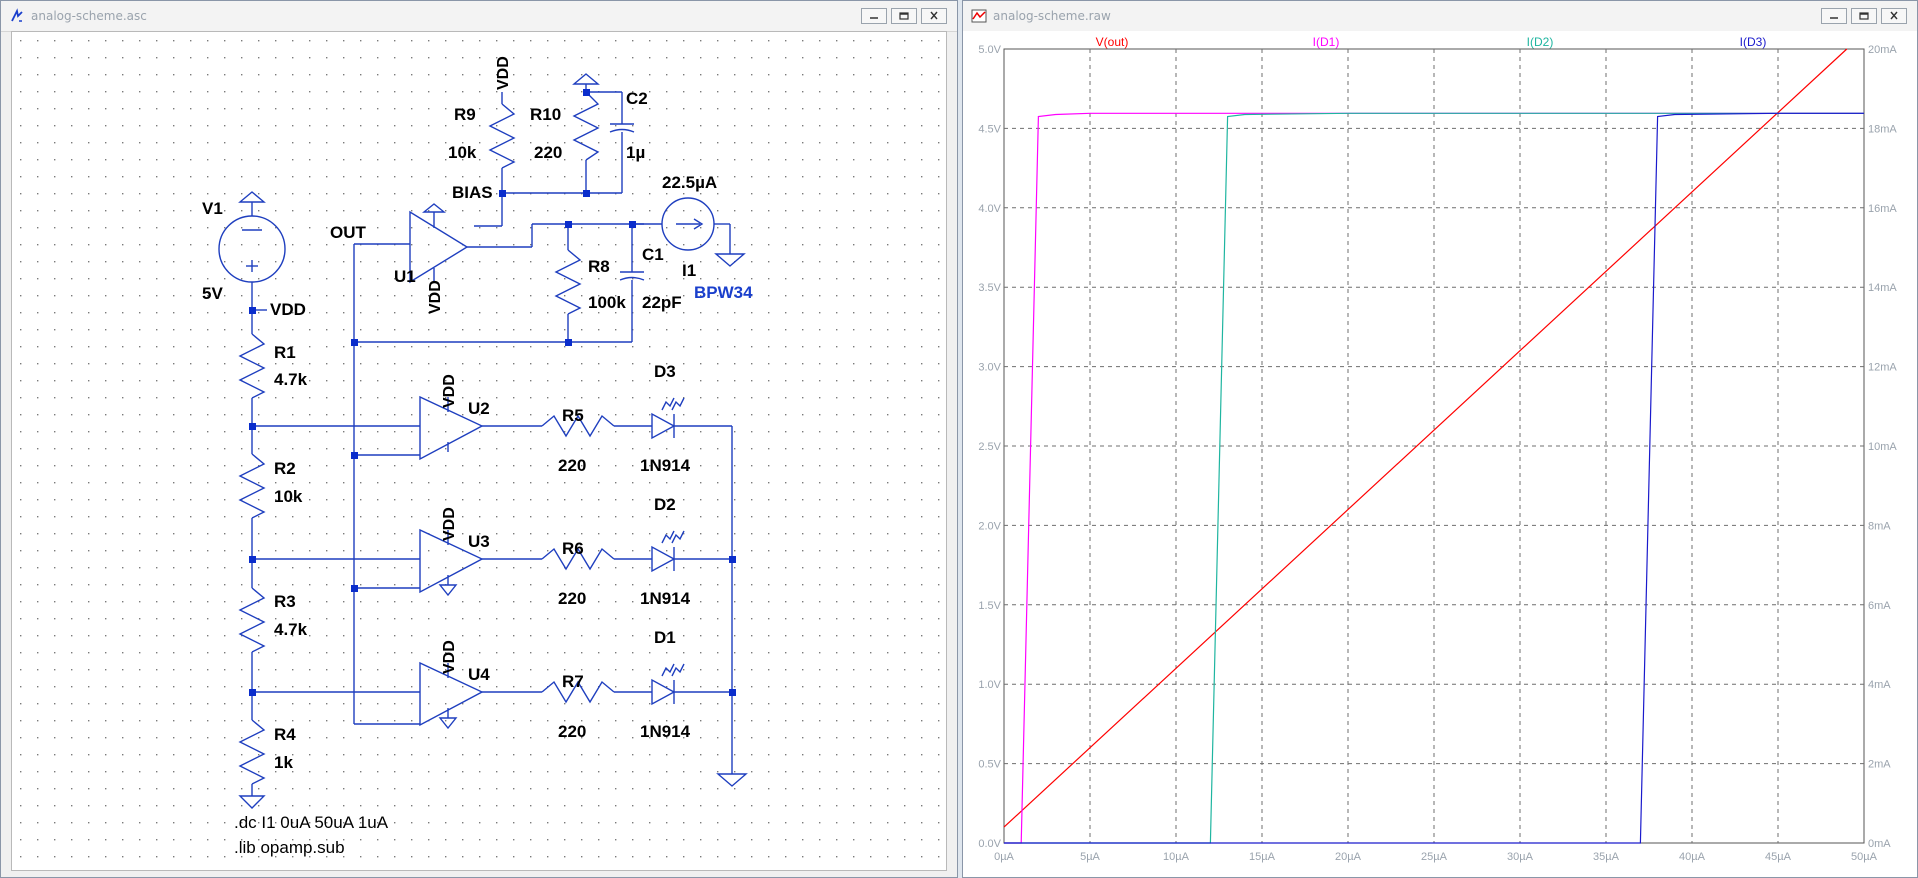 This screenshot has height=878, width=1918. Describe the element at coordinates (285, 352) in the screenshot. I see `label-r1: R1` at that location.